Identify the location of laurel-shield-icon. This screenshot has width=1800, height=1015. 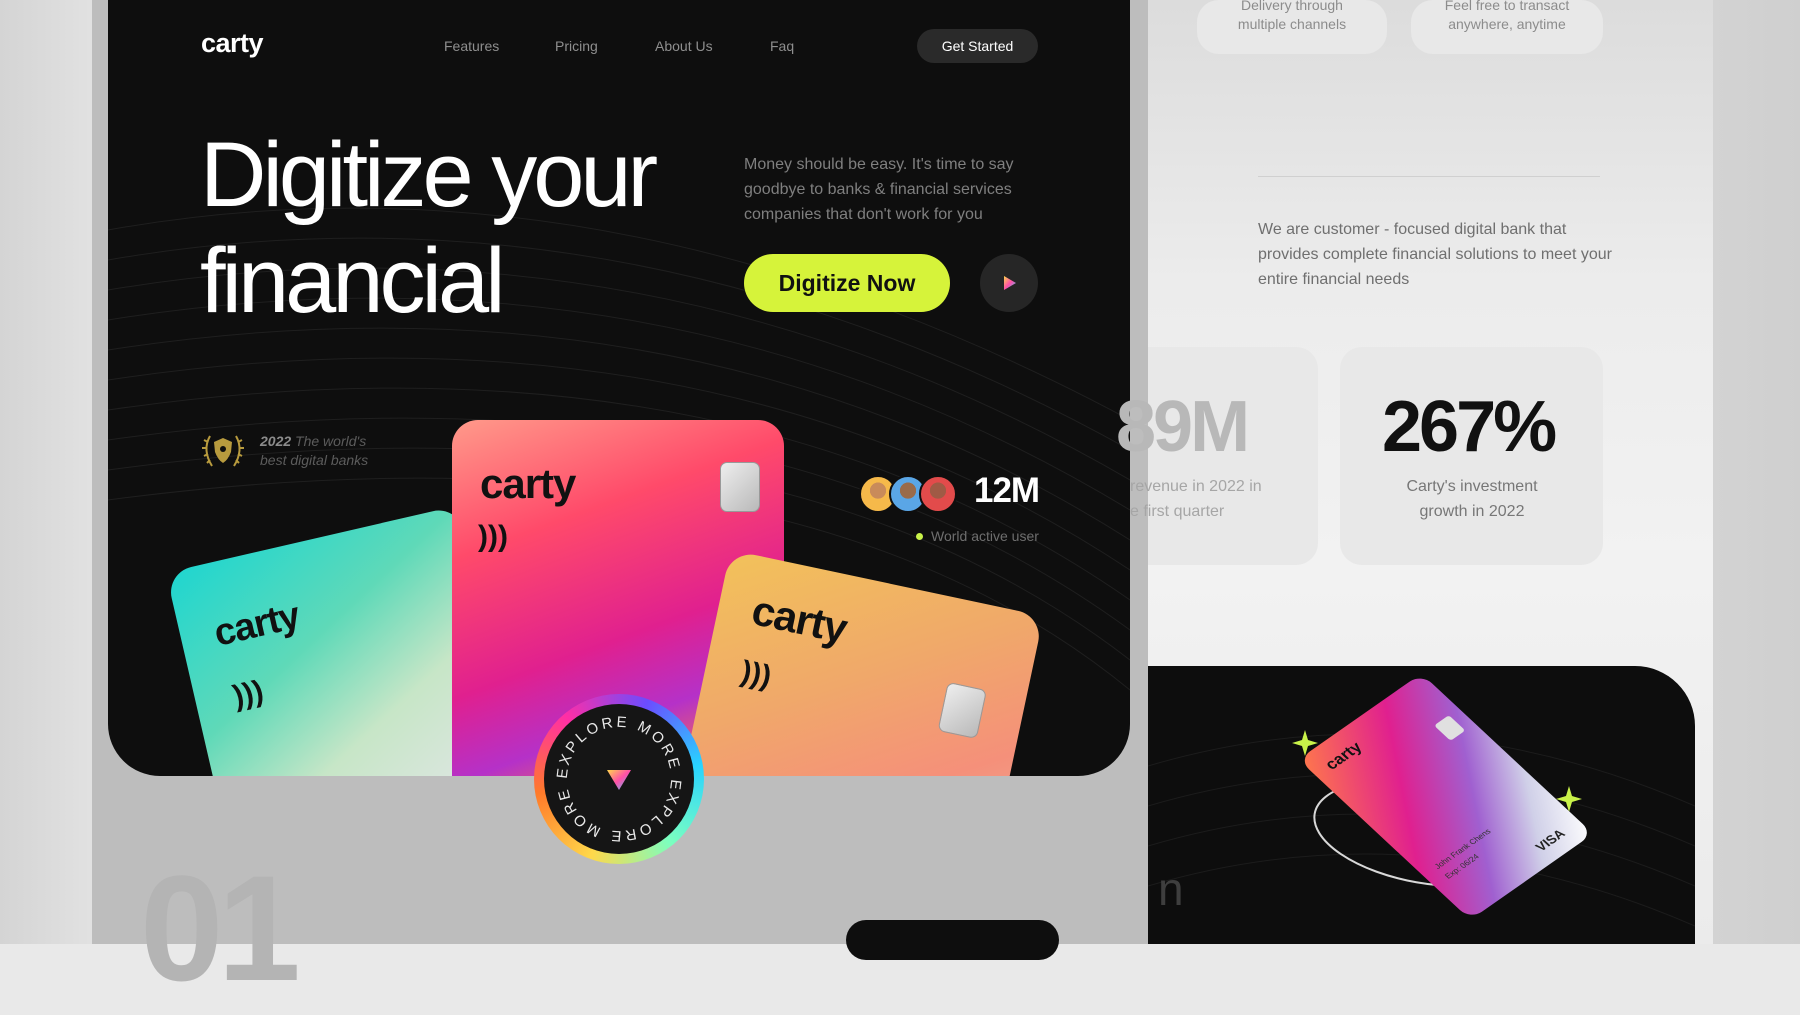
(223, 451).